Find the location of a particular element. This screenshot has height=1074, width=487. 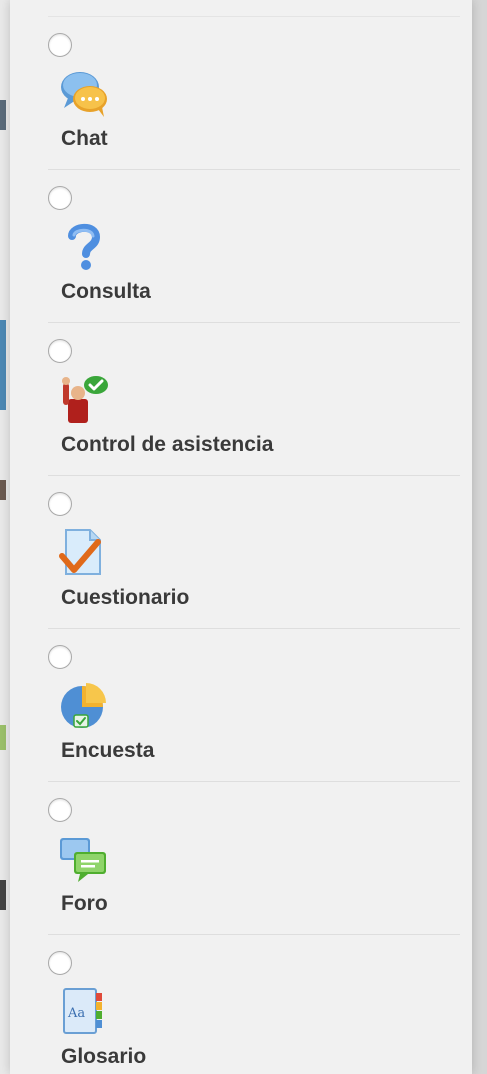

svg-text: Aa is located at coordinates (76, 1013).